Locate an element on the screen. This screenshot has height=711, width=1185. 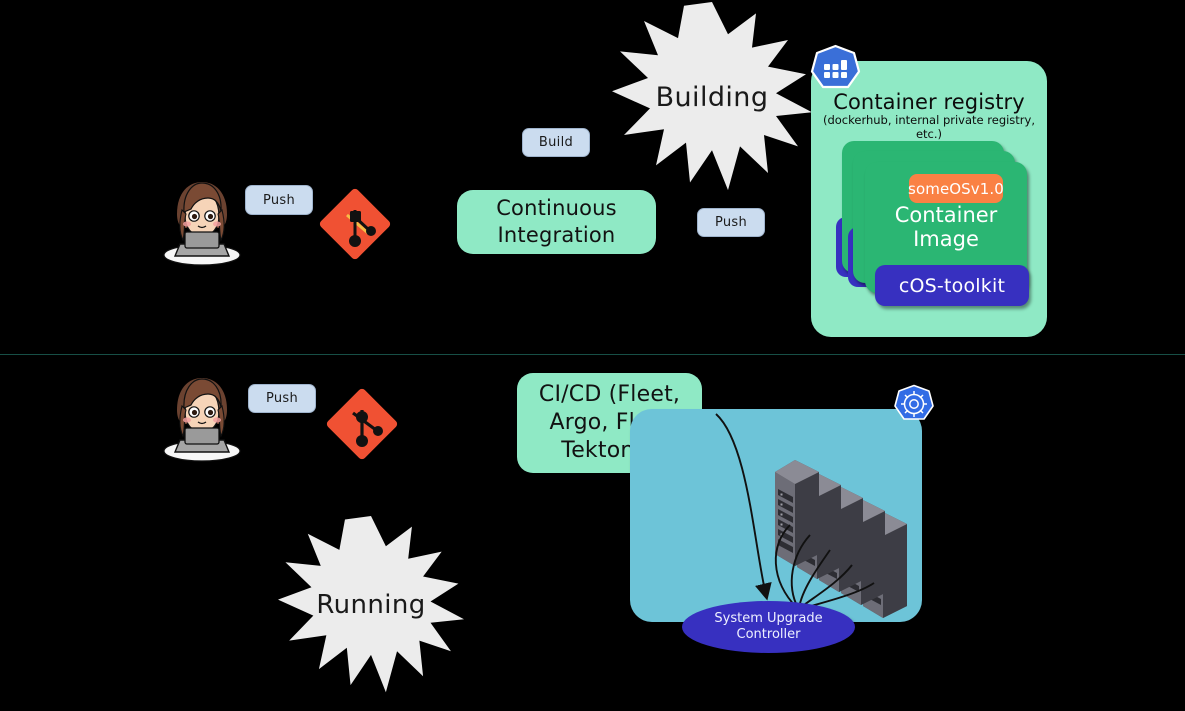
cicd-line-1: CI/CD (Fleet, is located at coordinates (609, 394).